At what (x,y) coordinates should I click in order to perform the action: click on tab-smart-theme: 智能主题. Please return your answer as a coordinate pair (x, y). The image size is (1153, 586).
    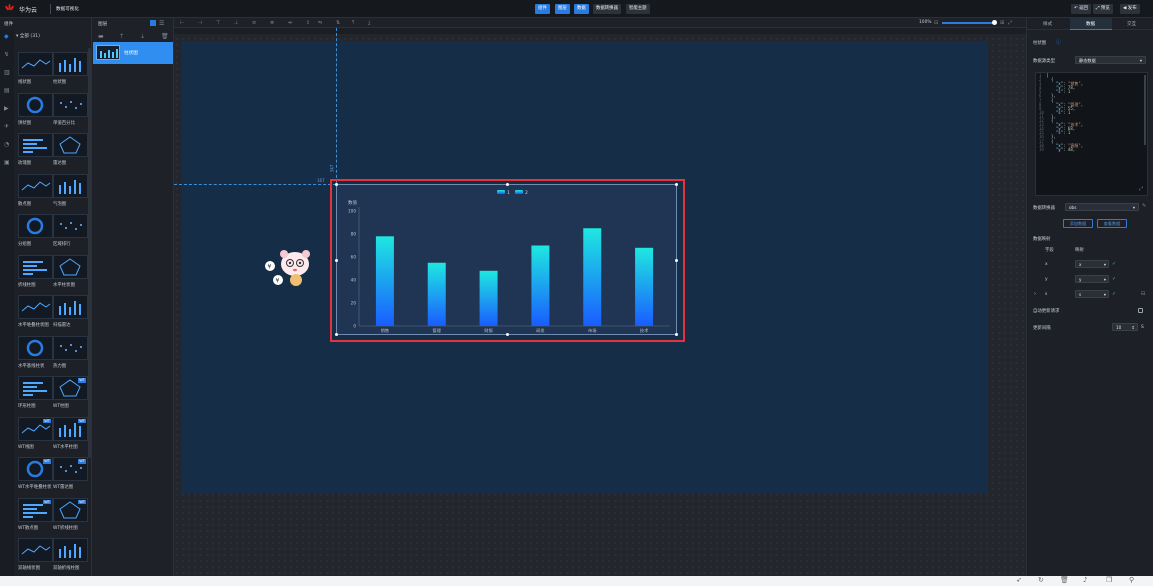
    Looking at the image, I should click on (638, 9).